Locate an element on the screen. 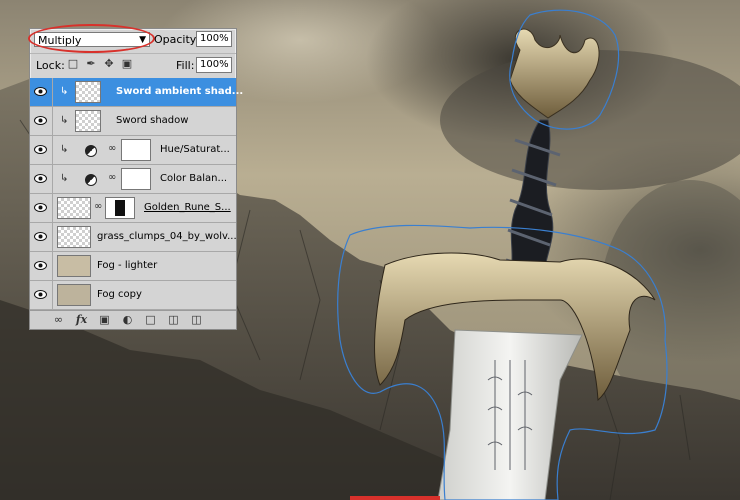  layer-name: Fog - lighter is located at coordinates (127, 265).